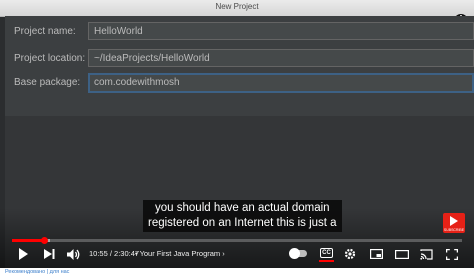  I want to click on time-display: 10:55 / 2:30:47, so click(114, 253).